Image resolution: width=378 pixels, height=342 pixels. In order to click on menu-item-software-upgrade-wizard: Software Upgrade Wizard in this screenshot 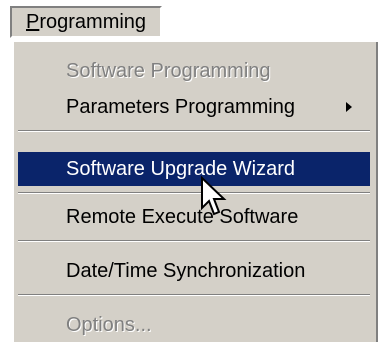, I will do `click(194, 169)`.